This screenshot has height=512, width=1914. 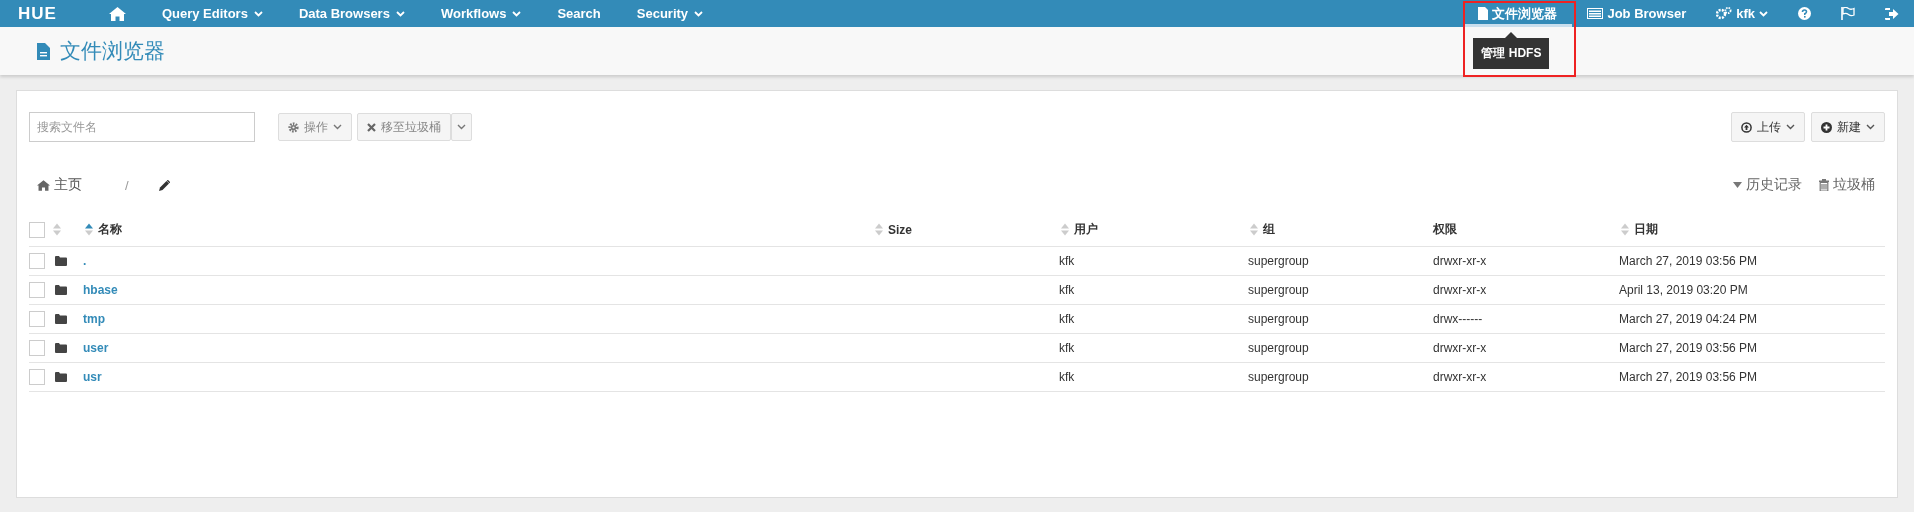 I want to click on home-icon, so click(x=43, y=185).